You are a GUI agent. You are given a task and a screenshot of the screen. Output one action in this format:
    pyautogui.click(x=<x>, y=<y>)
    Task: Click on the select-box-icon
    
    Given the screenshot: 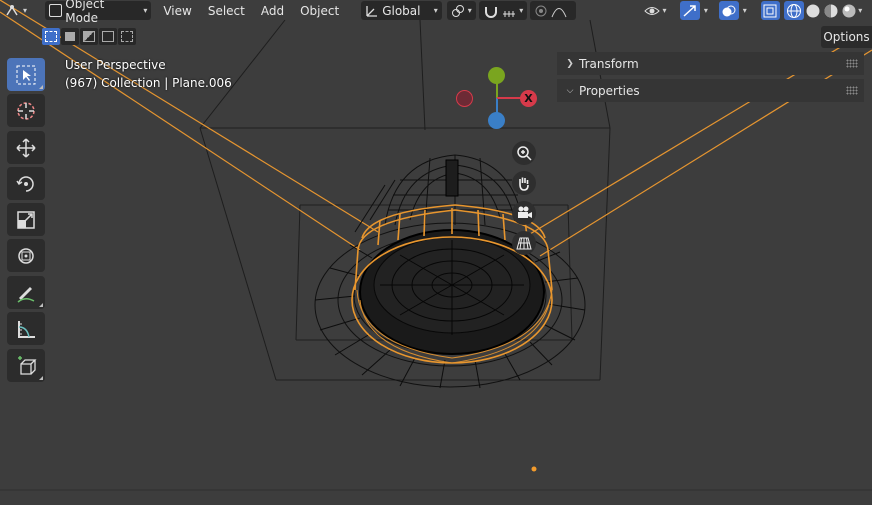 What is the action you would take?
    pyautogui.click(x=26, y=74)
    